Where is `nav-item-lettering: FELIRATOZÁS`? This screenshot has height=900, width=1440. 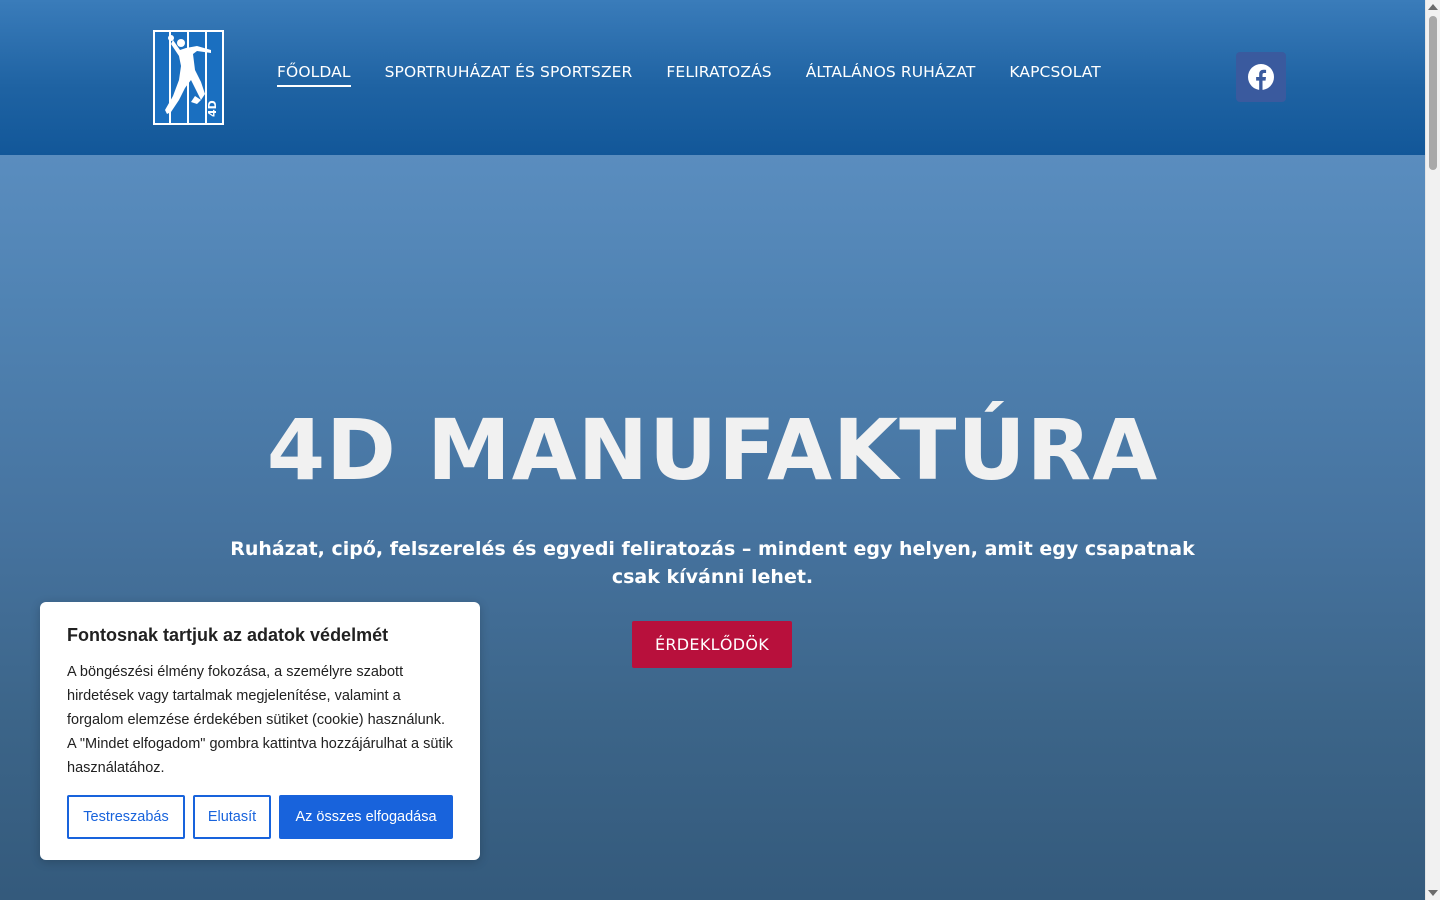
nav-item-lettering: FELIRATOZÁS is located at coordinates (718, 75).